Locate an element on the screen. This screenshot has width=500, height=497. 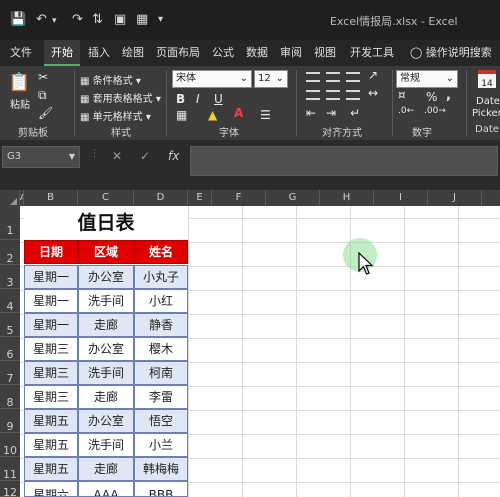
insert-function-icon: fx is located at coordinates (173, 156).